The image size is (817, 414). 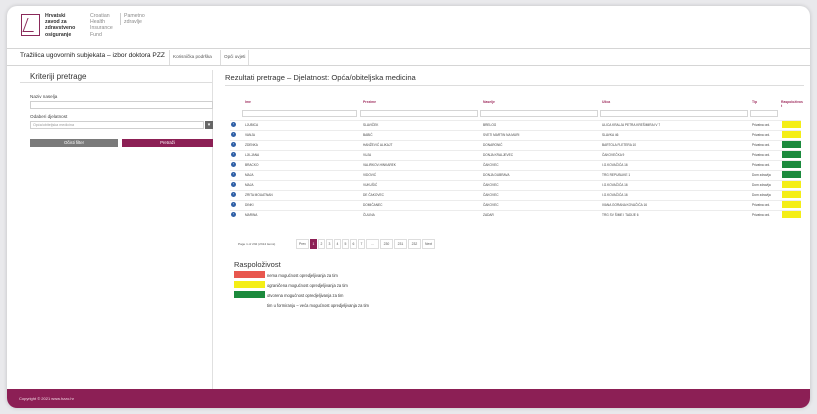 I want to click on cell-ime: MAJA, so click(x=249, y=174).